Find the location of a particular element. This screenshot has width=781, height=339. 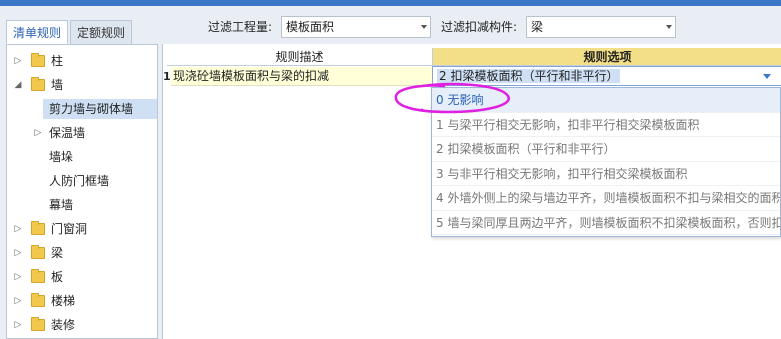

header-rule-description: 规则描述 is located at coordinates (299, 57).